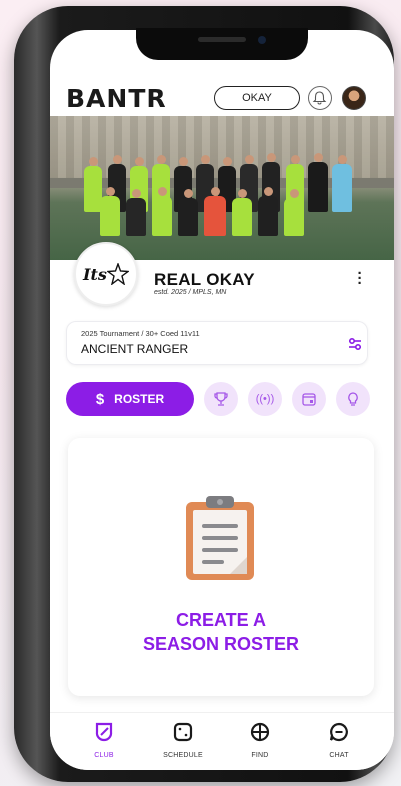 This screenshot has width=401, height=786. I want to click on club-crest-logo: Its, so click(106, 274).